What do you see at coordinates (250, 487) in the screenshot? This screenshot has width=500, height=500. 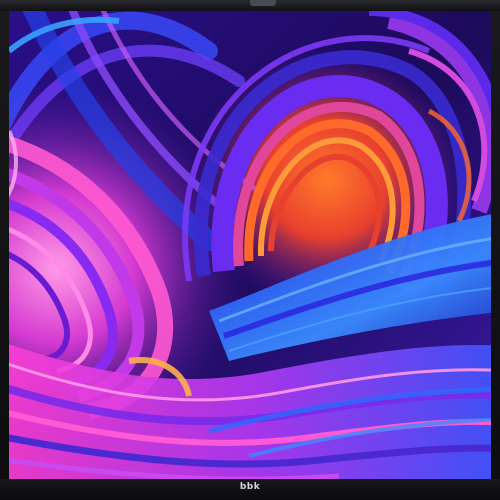 I see `brand-logo: bbk` at bounding box center [250, 487].